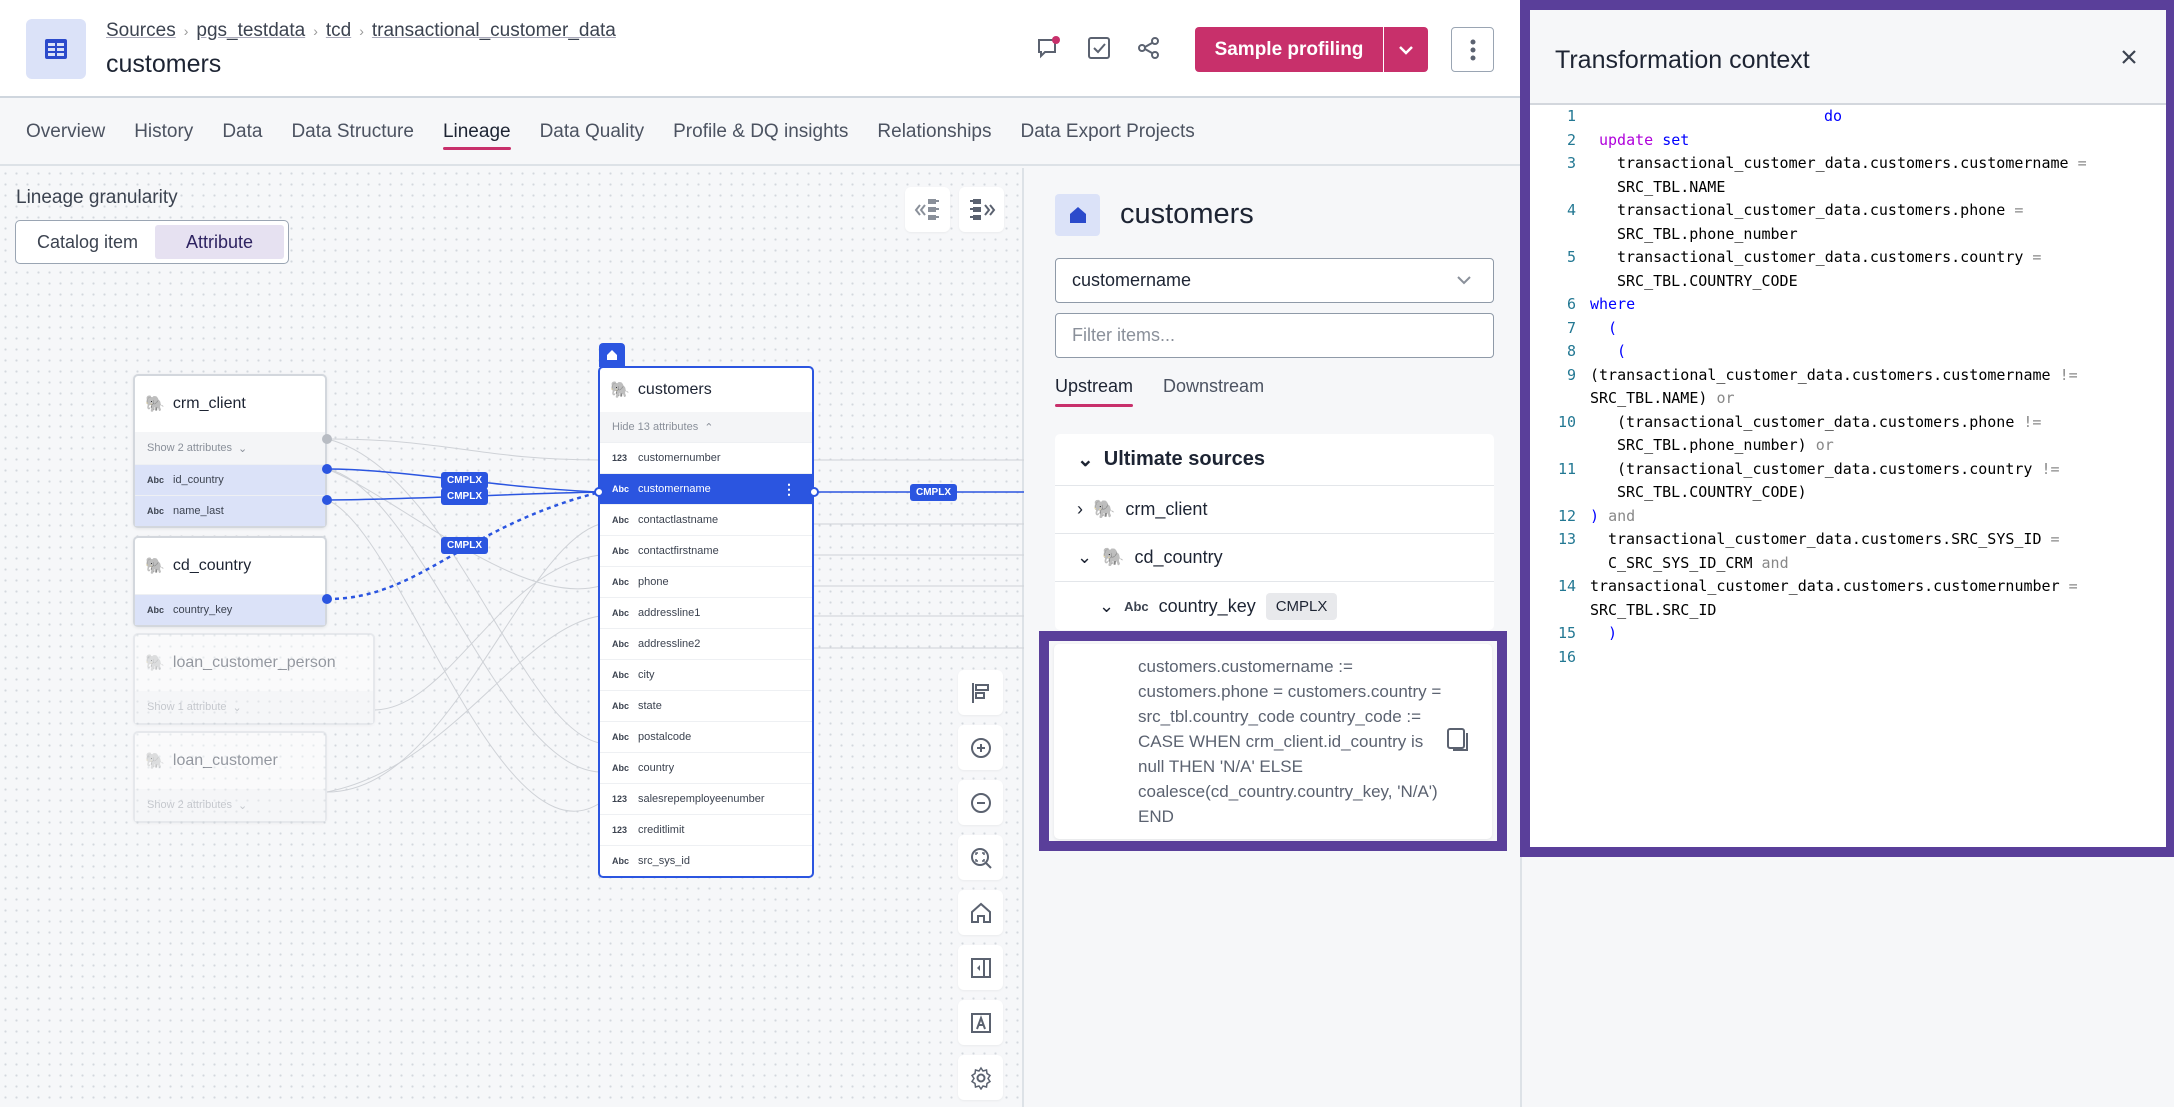 This screenshot has width=2174, height=1107. What do you see at coordinates (230, 609) in the screenshot?
I see `node-attribute: Abc country_key` at bounding box center [230, 609].